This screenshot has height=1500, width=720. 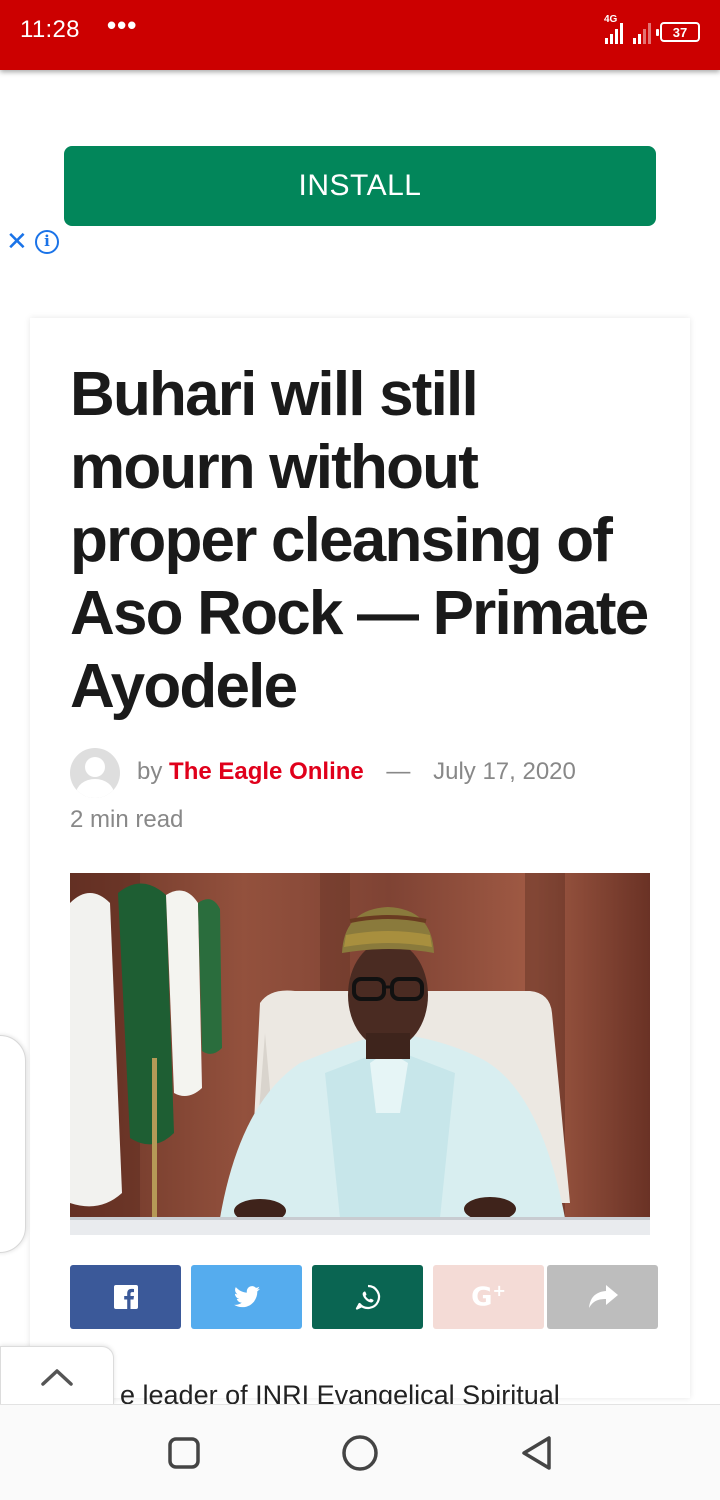 What do you see at coordinates (150, 771) in the screenshot?
I see `by-label: by` at bounding box center [150, 771].